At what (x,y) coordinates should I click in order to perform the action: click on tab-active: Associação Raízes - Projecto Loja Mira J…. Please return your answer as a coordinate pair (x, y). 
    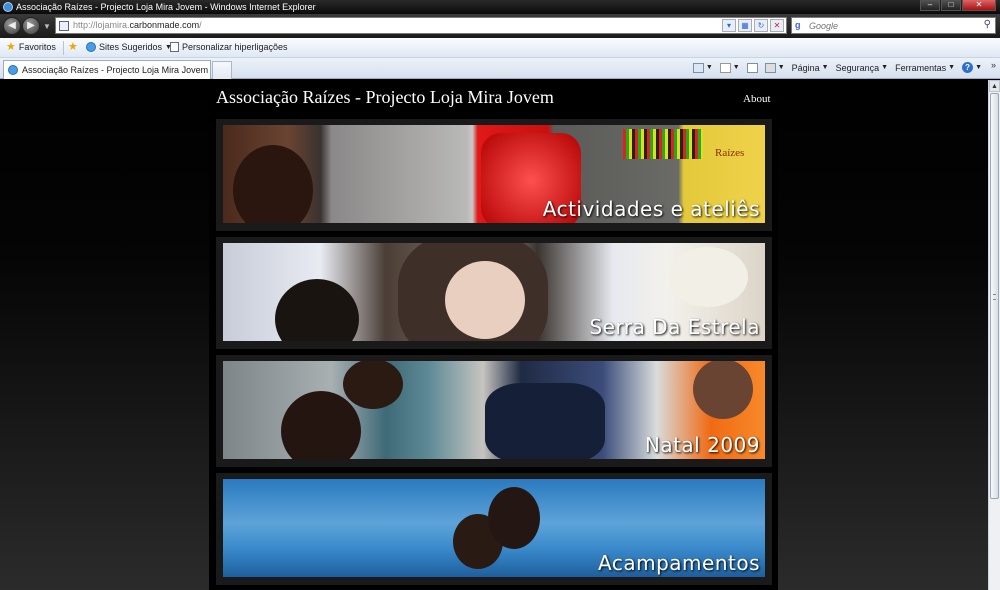
    Looking at the image, I should click on (107, 69).